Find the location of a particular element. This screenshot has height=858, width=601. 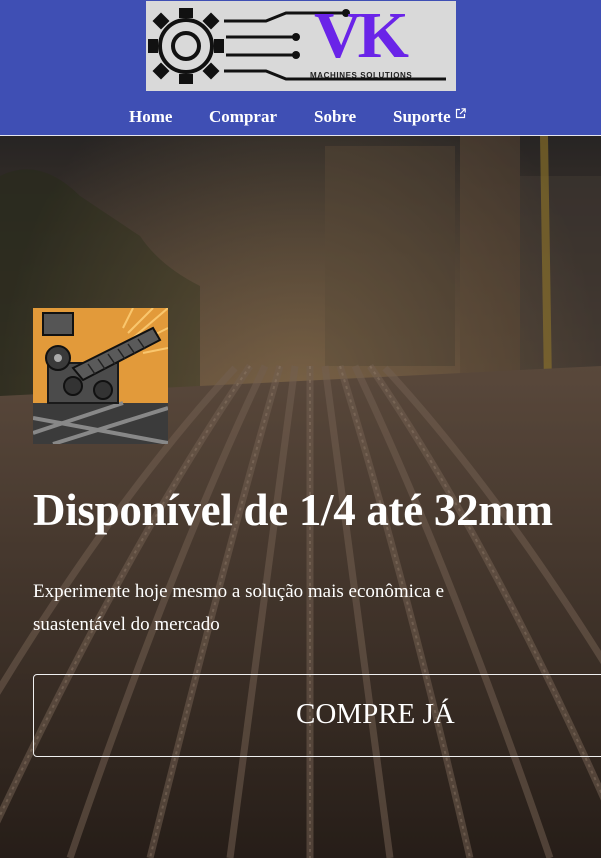

main-nav: Home Comprar Sobre Suporte is located at coordinates (300, 119).